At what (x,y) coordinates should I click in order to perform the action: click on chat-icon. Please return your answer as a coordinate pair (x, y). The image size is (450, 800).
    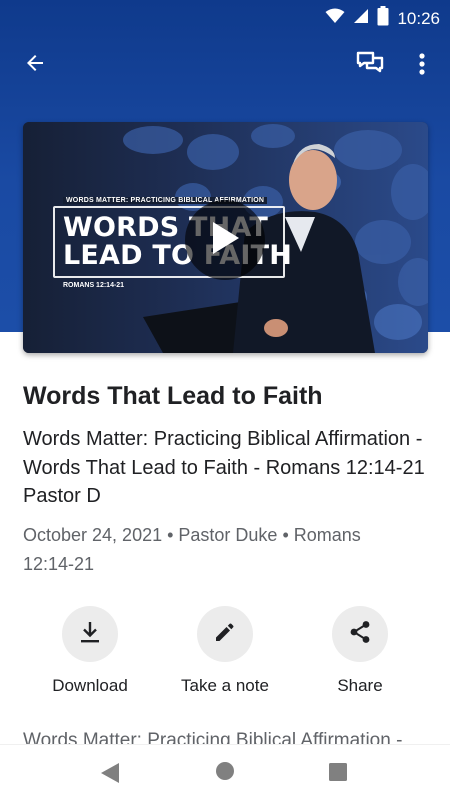
    Looking at the image, I should click on (370, 66).